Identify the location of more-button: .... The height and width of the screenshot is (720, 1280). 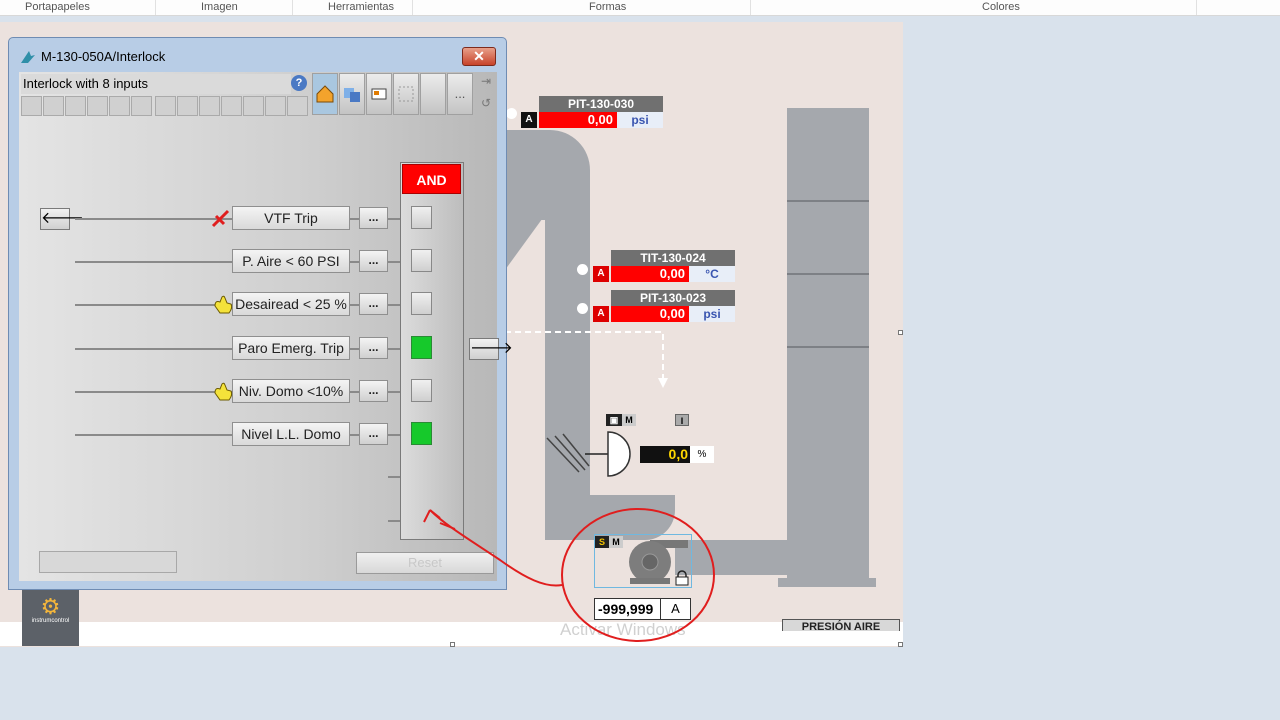
(460, 94).